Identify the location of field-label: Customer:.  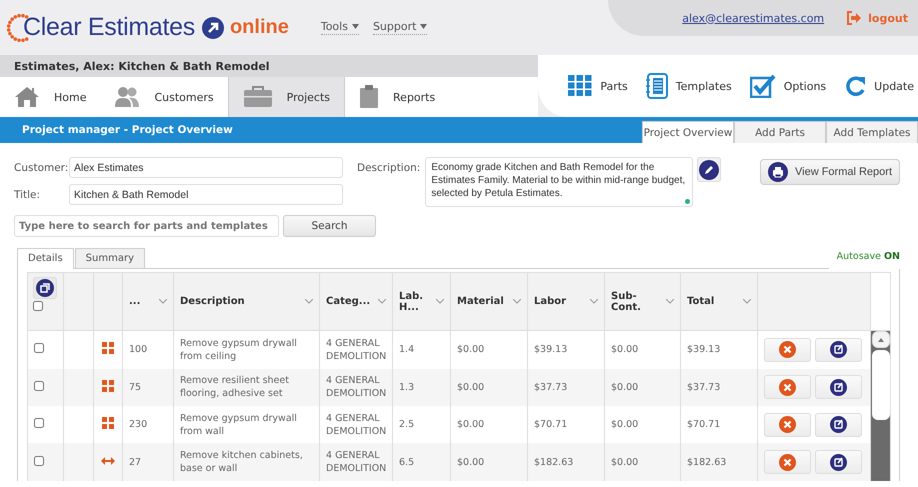
(41, 168).